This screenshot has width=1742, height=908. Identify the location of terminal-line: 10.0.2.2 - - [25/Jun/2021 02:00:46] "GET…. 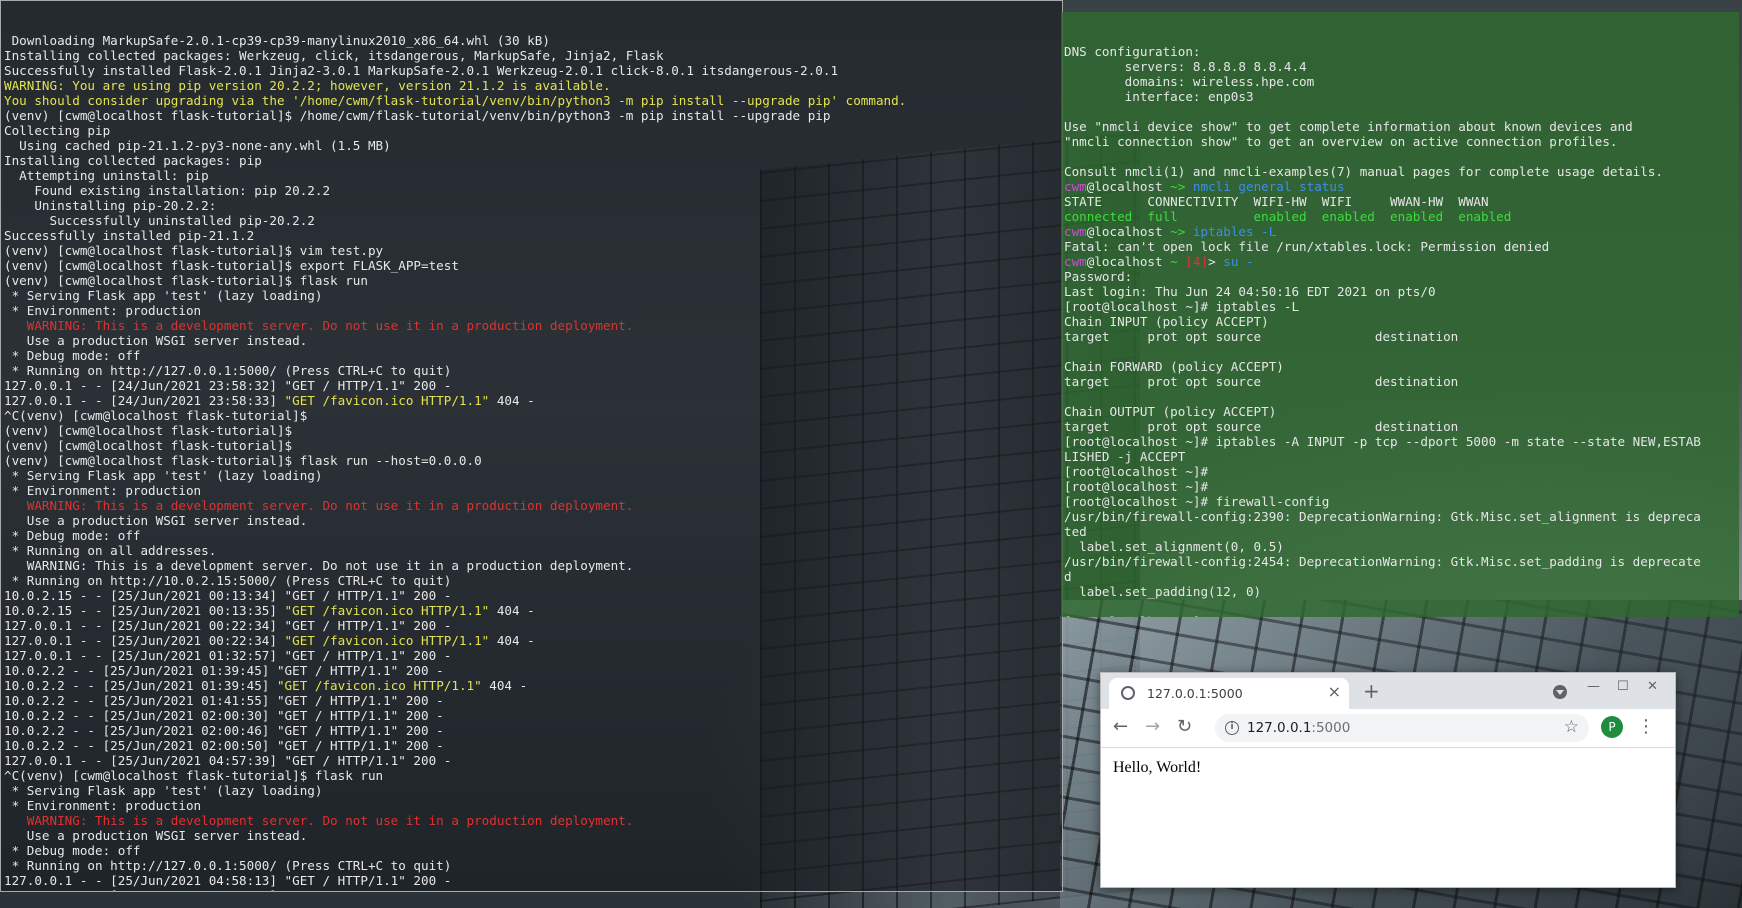
(531, 730).